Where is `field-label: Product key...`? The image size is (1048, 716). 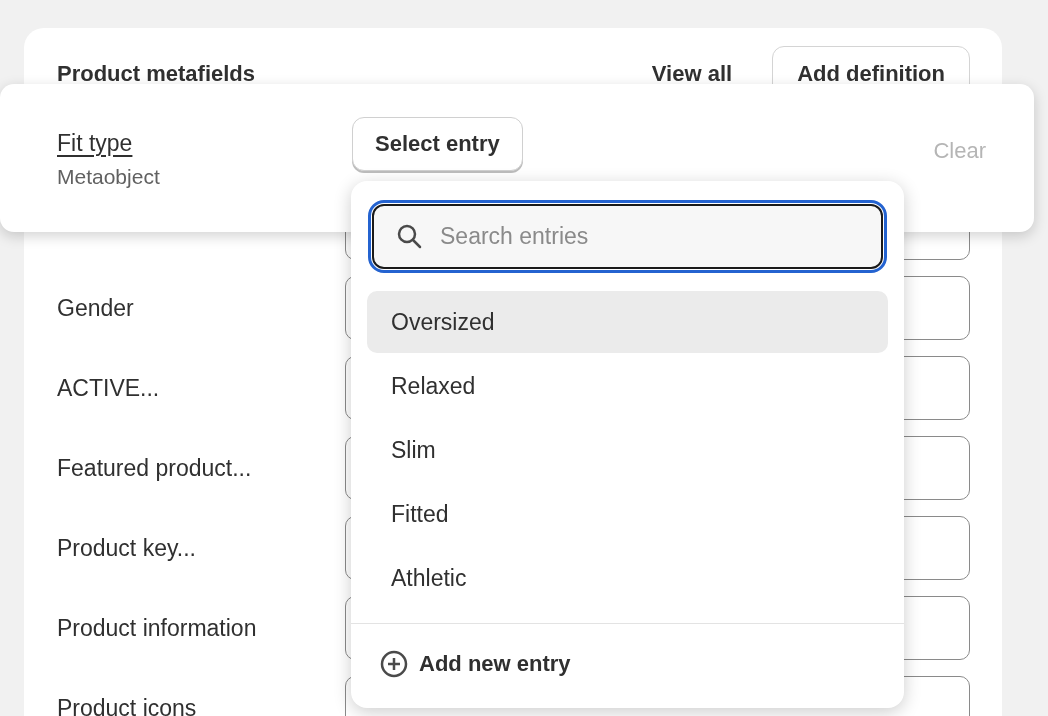
field-label: Product key... is located at coordinates (127, 548).